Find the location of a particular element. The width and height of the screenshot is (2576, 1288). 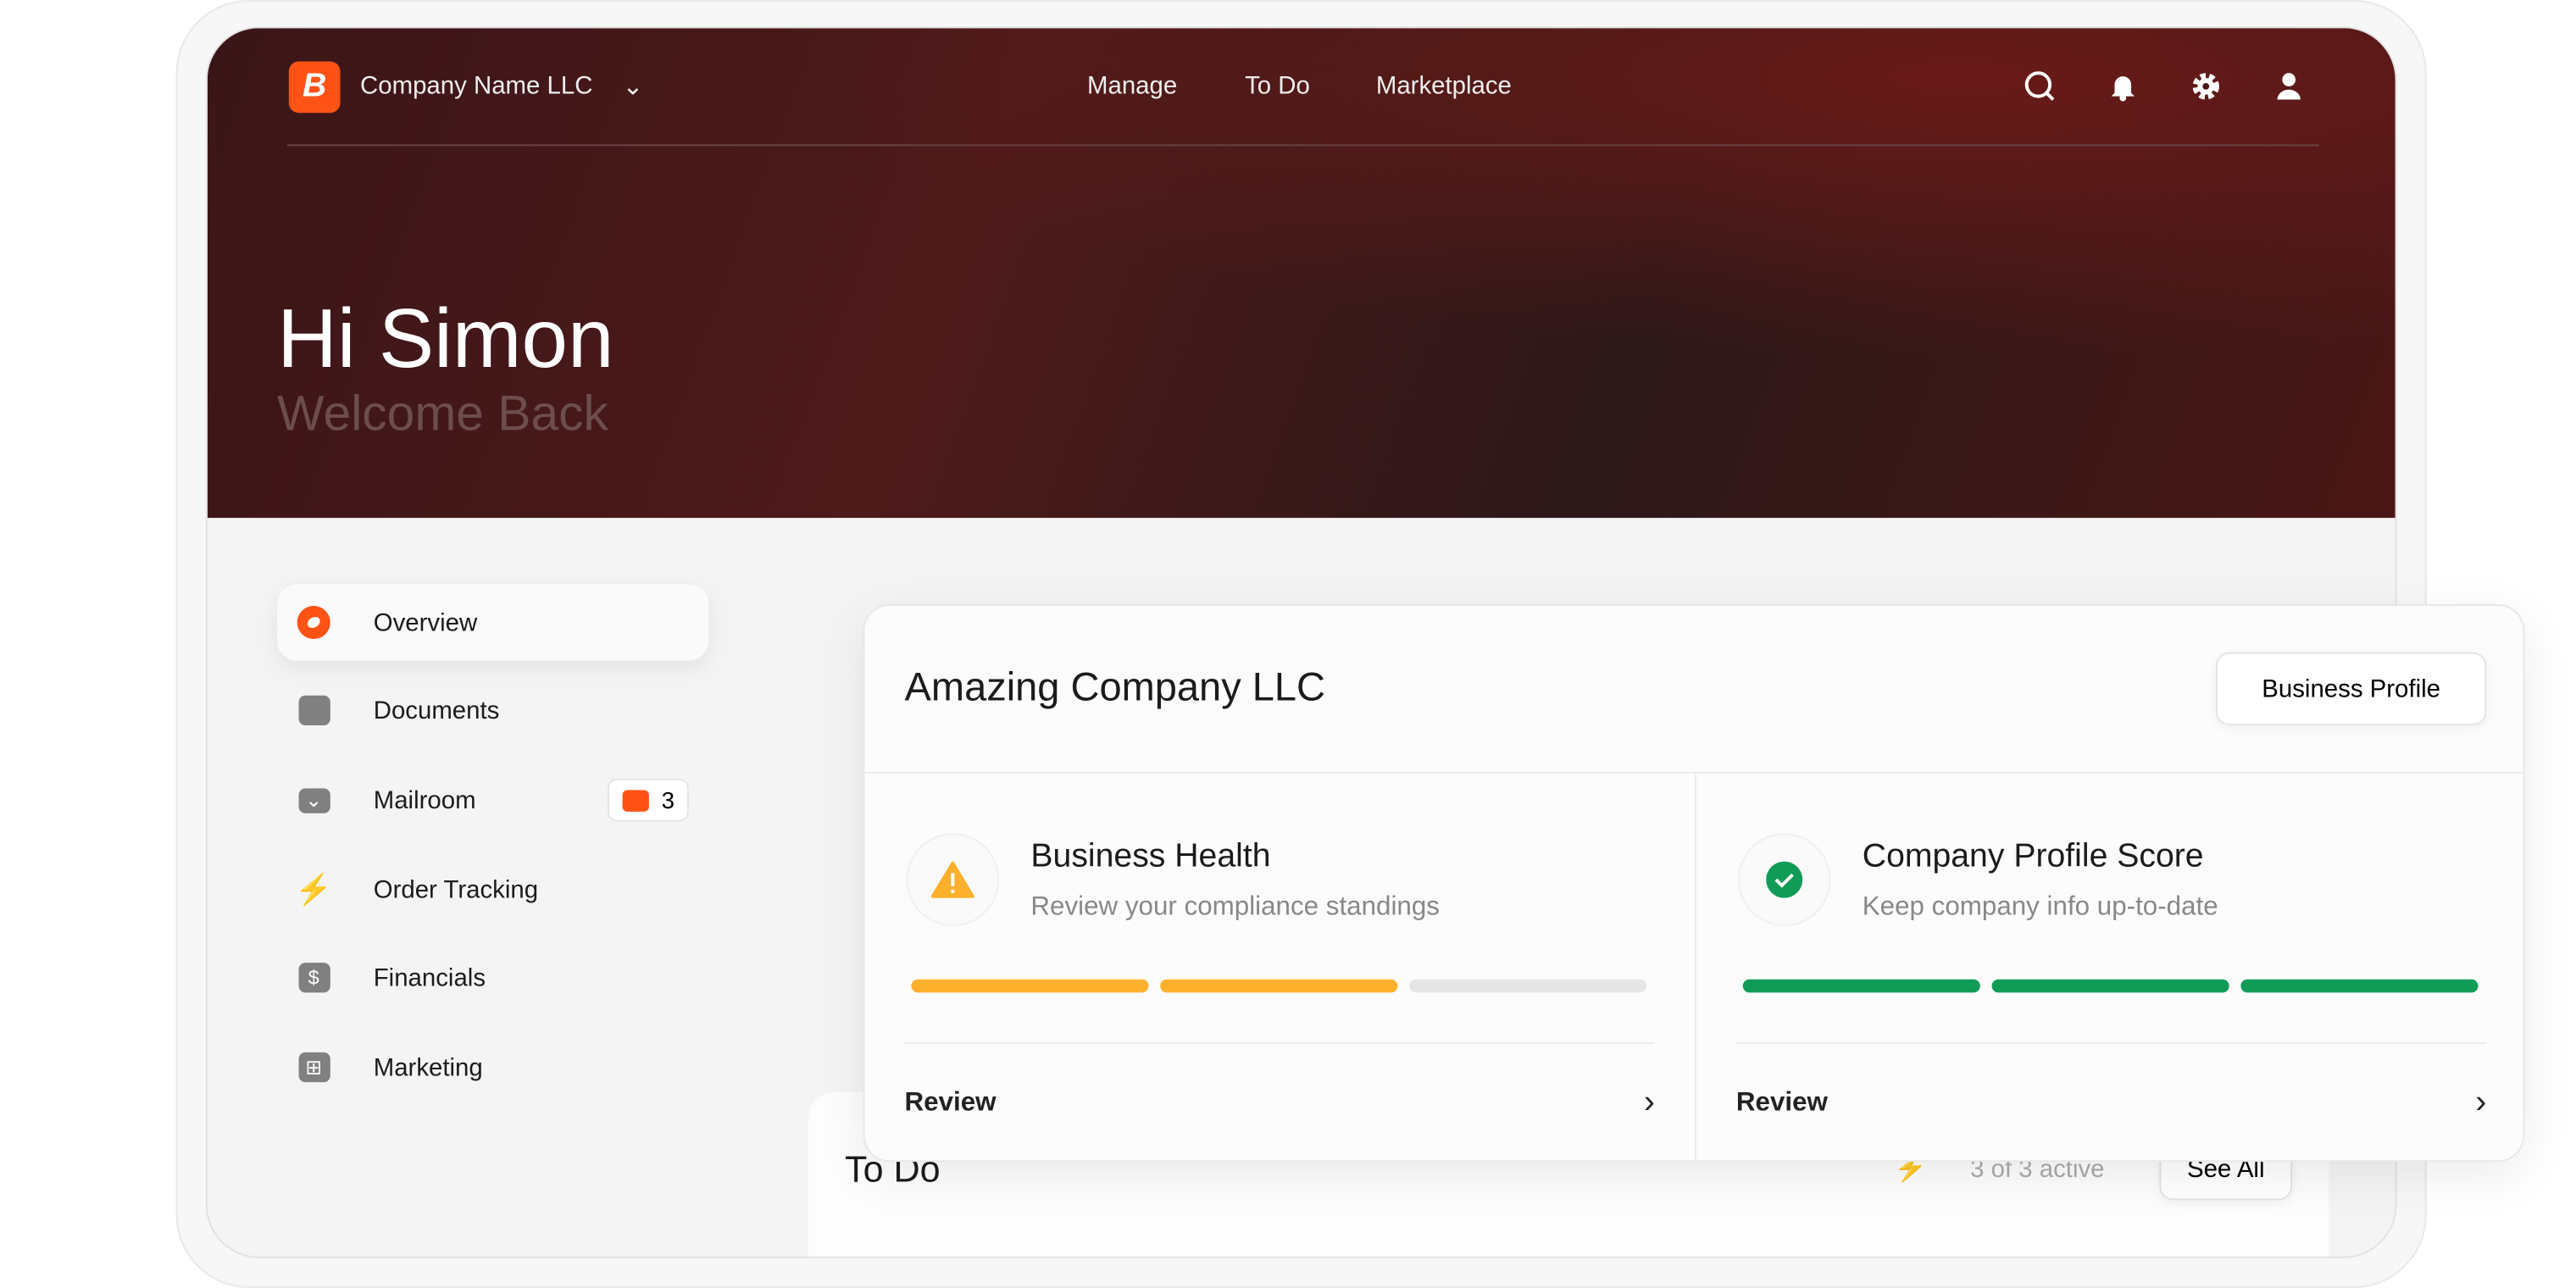

badge-count: 3 is located at coordinates (668, 799).